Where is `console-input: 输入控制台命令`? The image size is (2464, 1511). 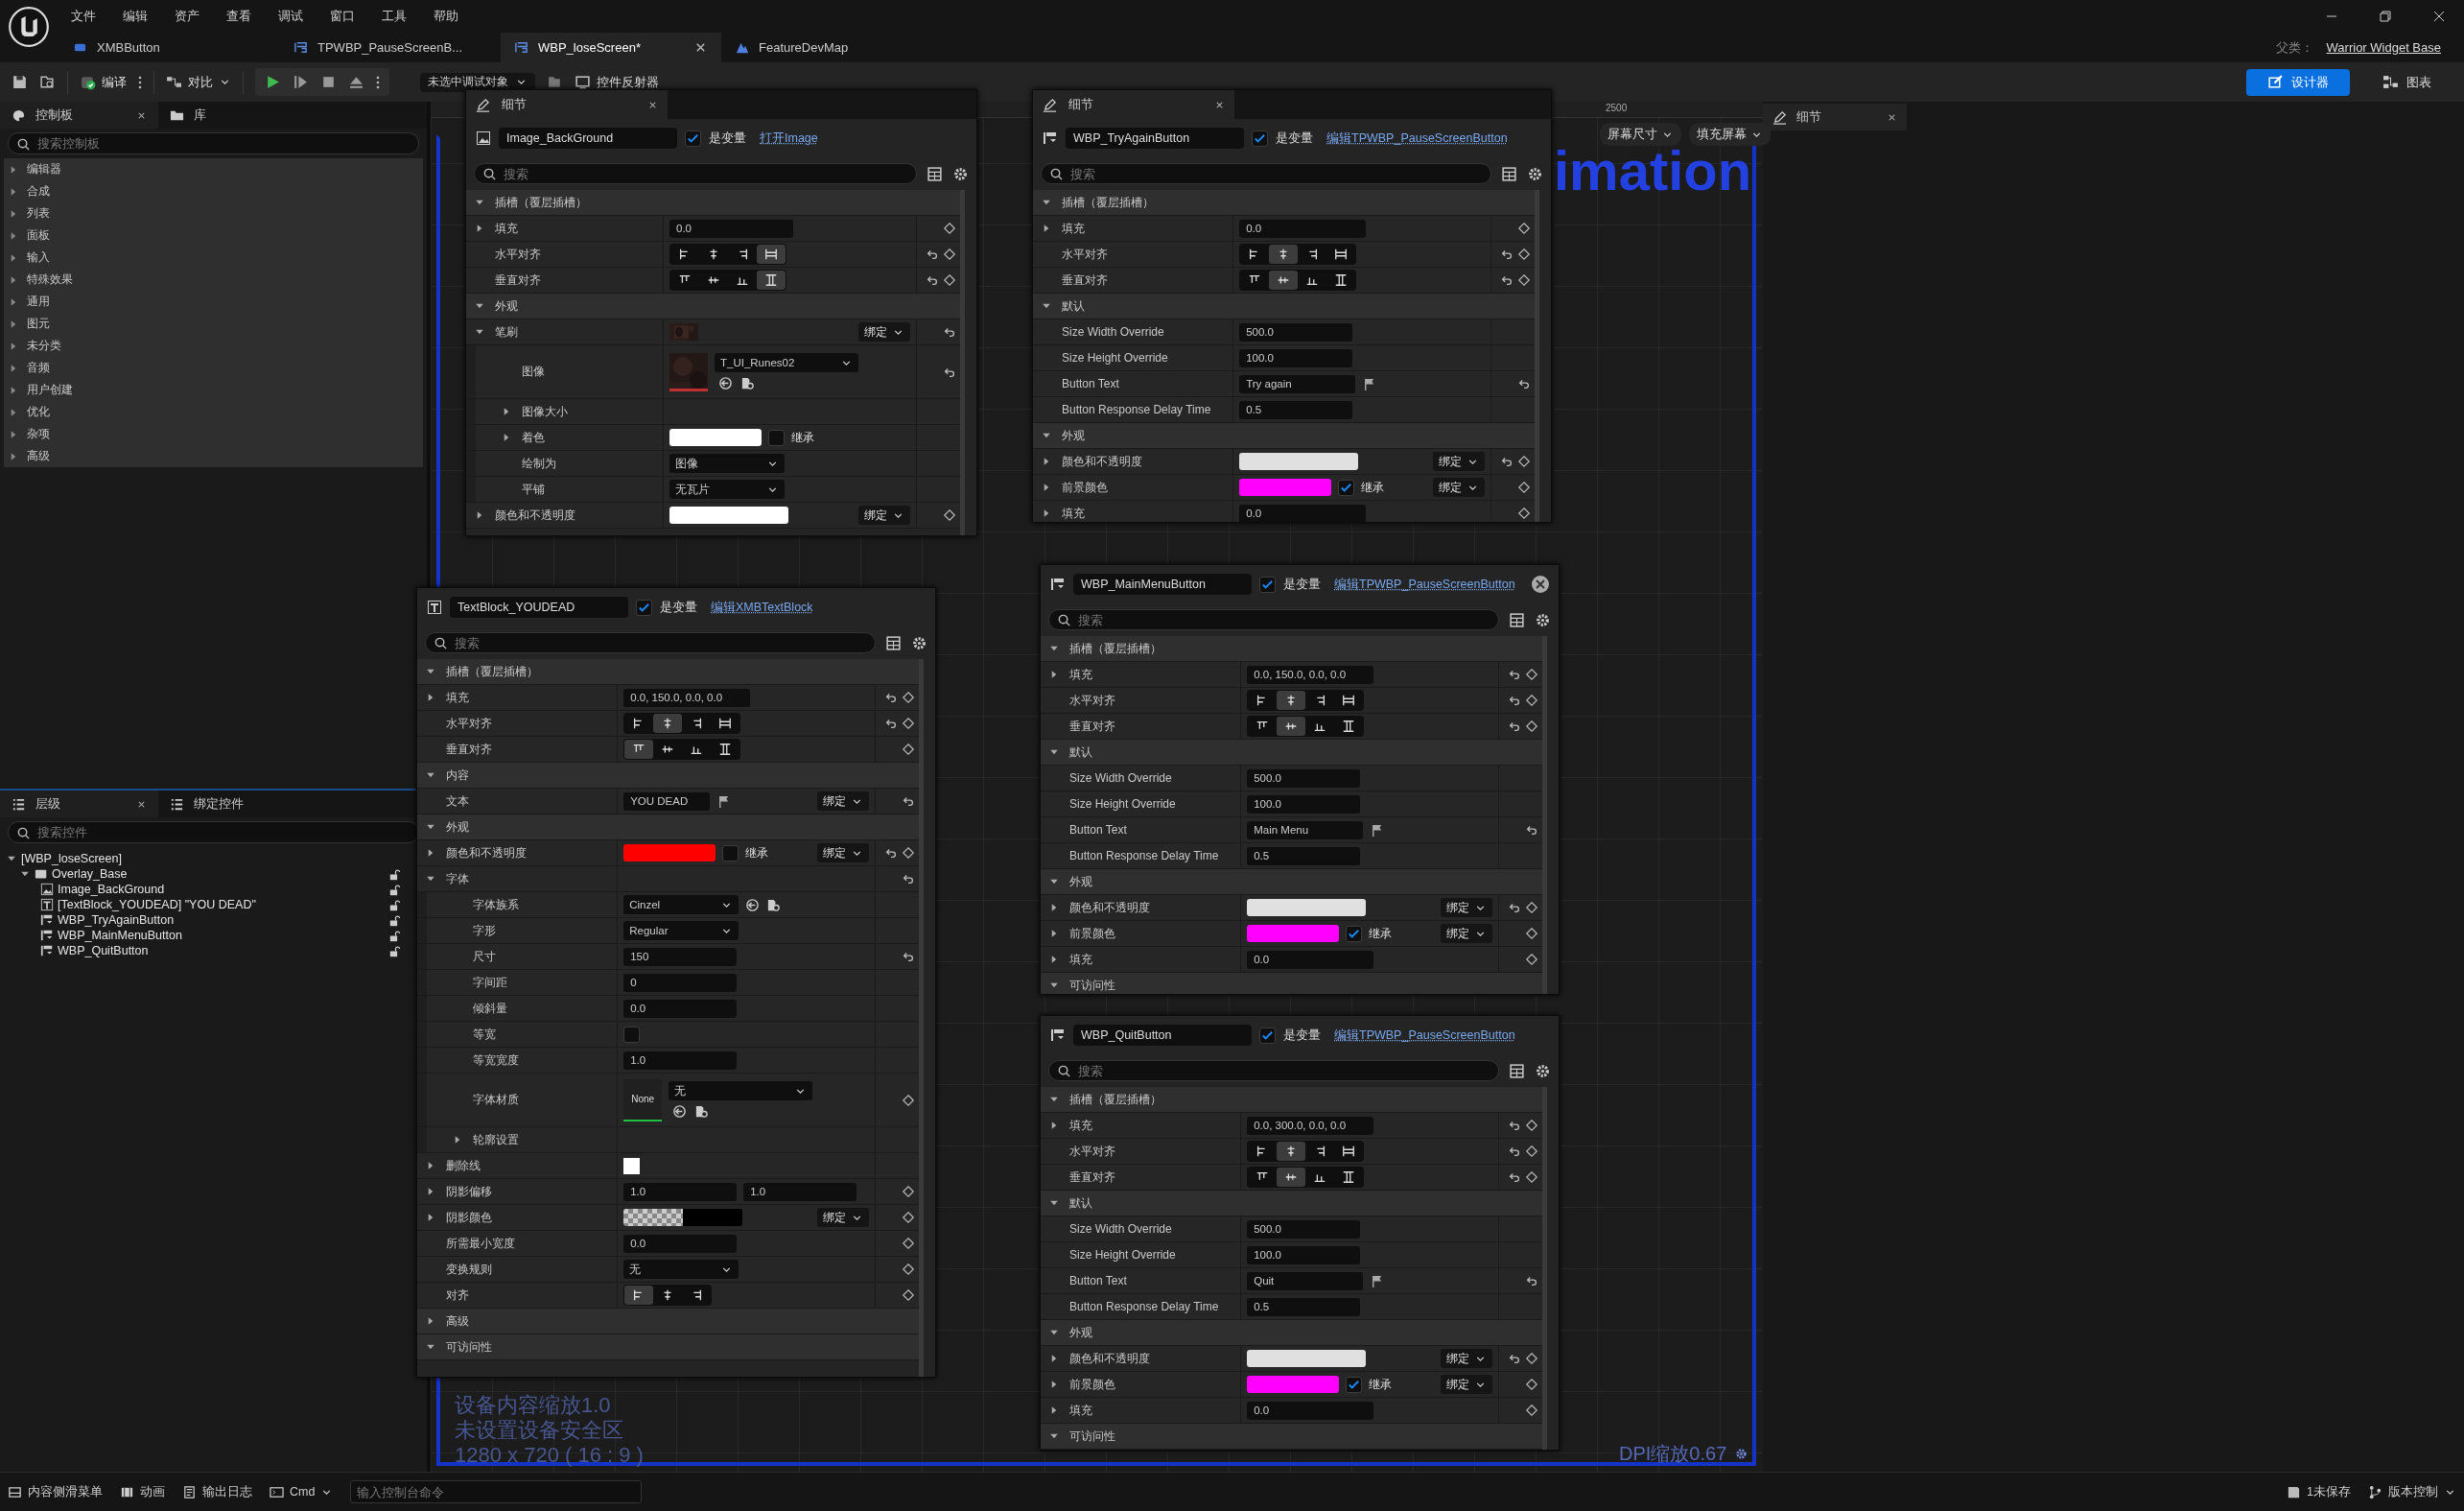 console-input: 输入控制台命令 is located at coordinates (496, 1491).